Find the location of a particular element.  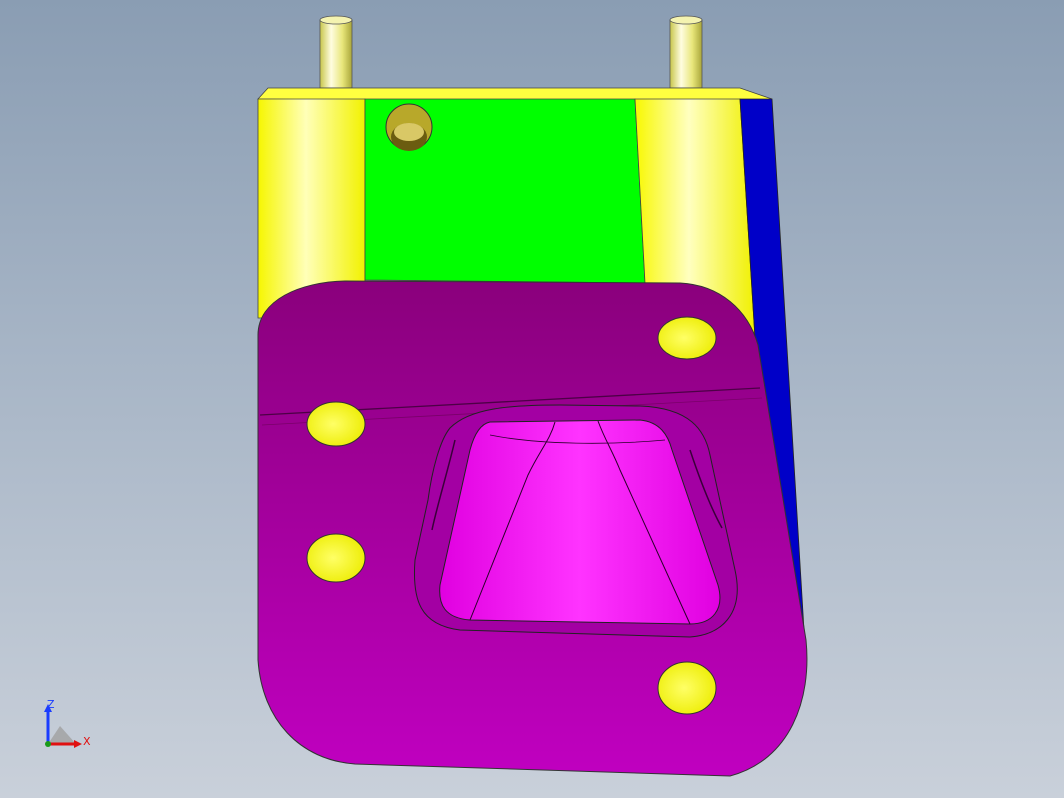

axis-z-label: Z is located at coordinates (51, 704).